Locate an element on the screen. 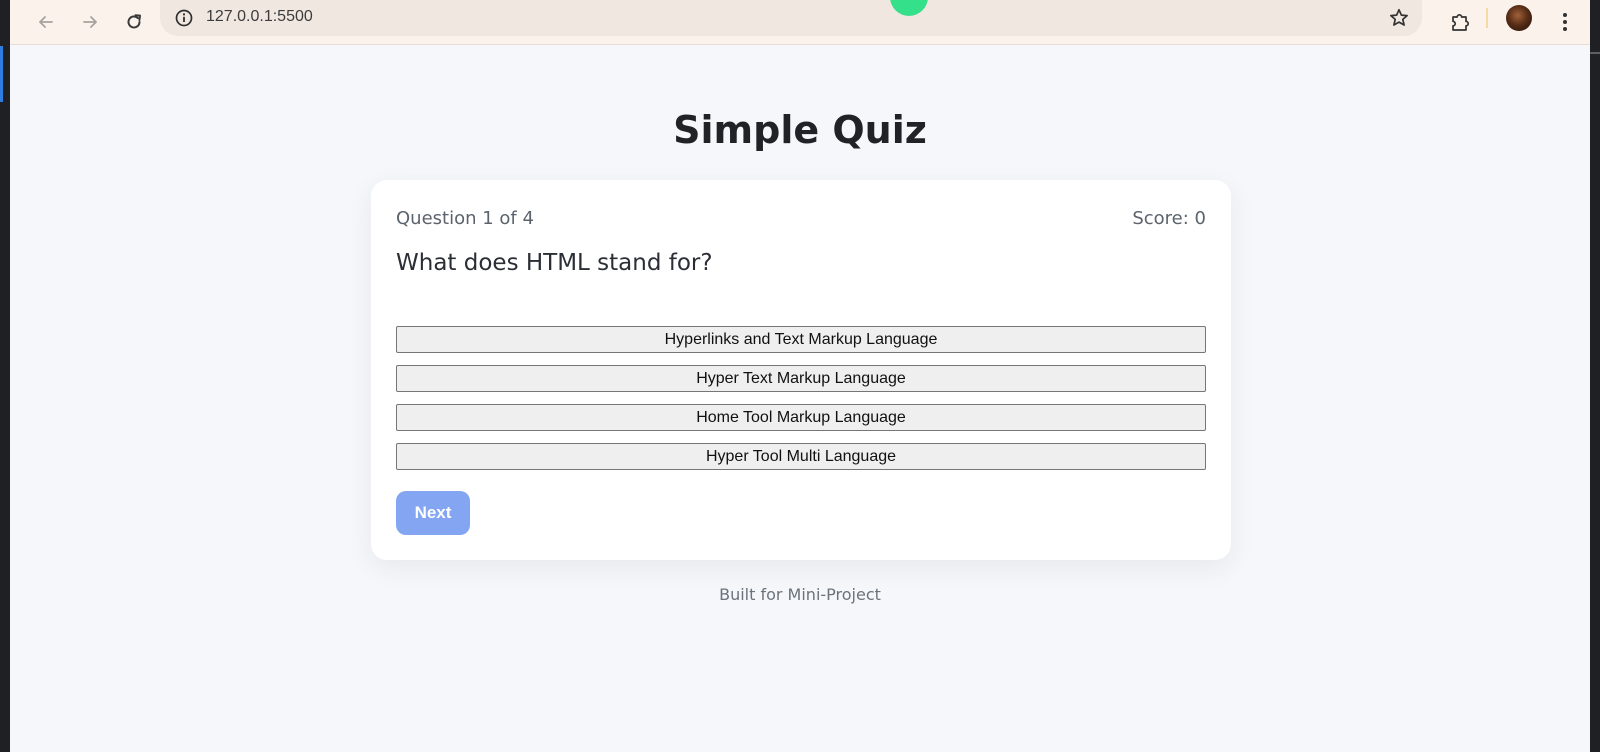 The width and height of the screenshot is (1600, 752). answer-option: Home Tool Markup Language is located at coordinates (801, 417).